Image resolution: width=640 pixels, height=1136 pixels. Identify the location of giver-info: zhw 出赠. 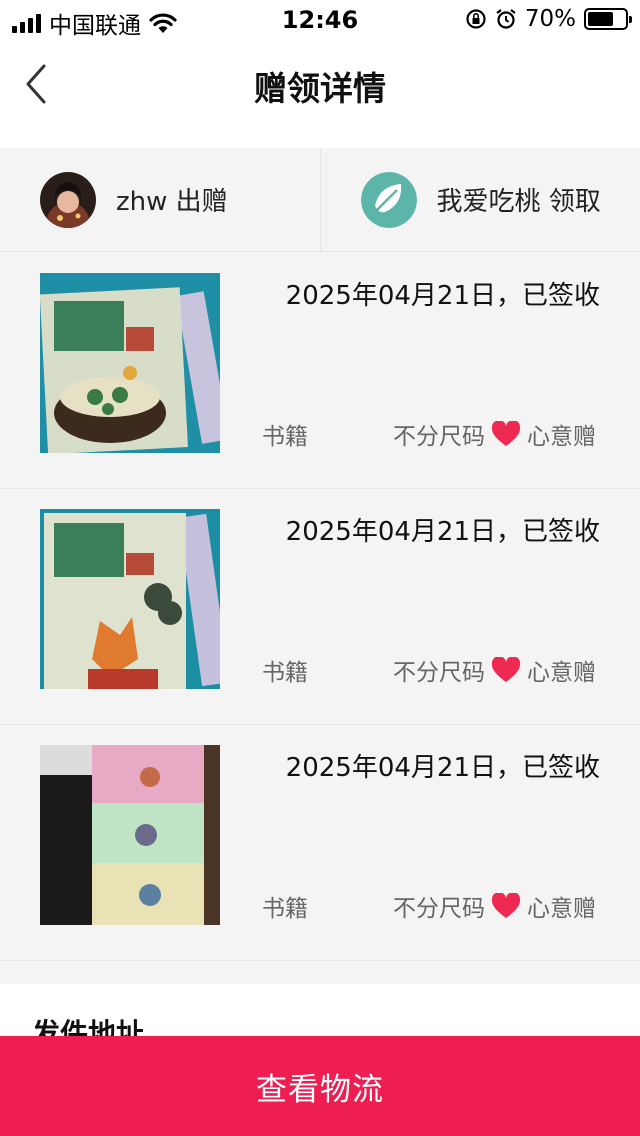
(160, 199).